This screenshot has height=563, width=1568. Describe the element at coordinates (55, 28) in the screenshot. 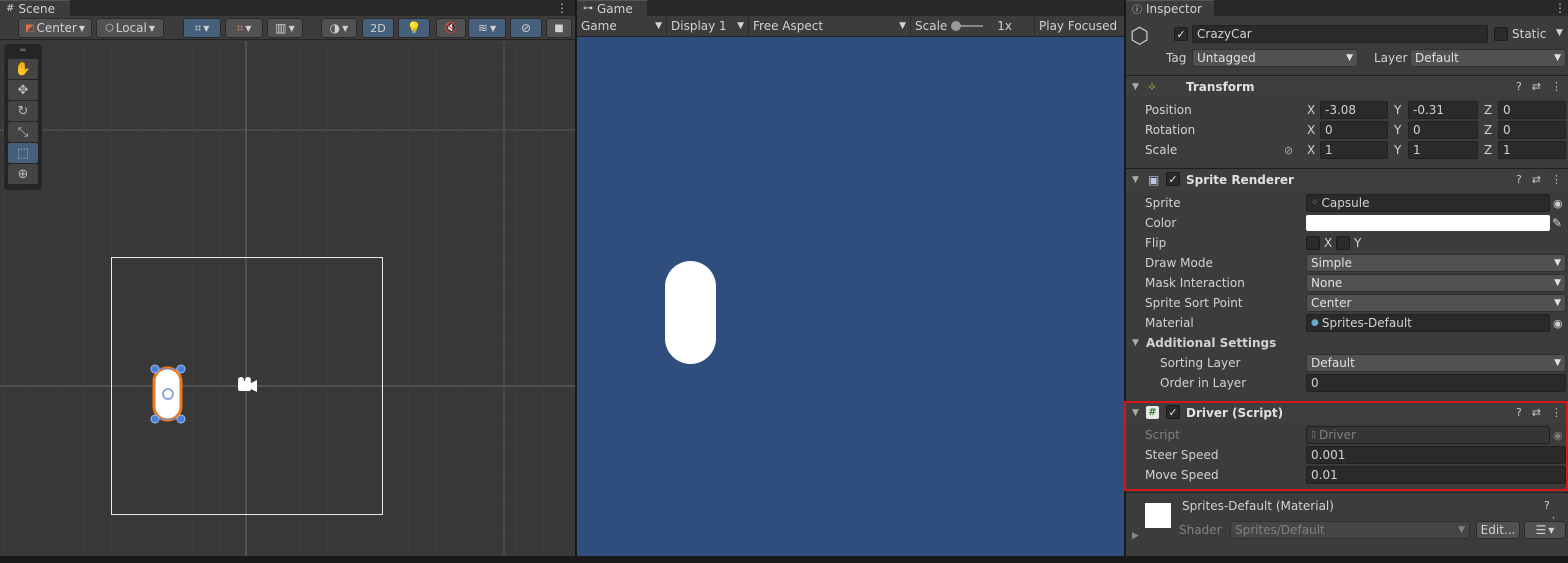

I see `pivot-mode-dropdown: ◩ Center ▼` at that location.